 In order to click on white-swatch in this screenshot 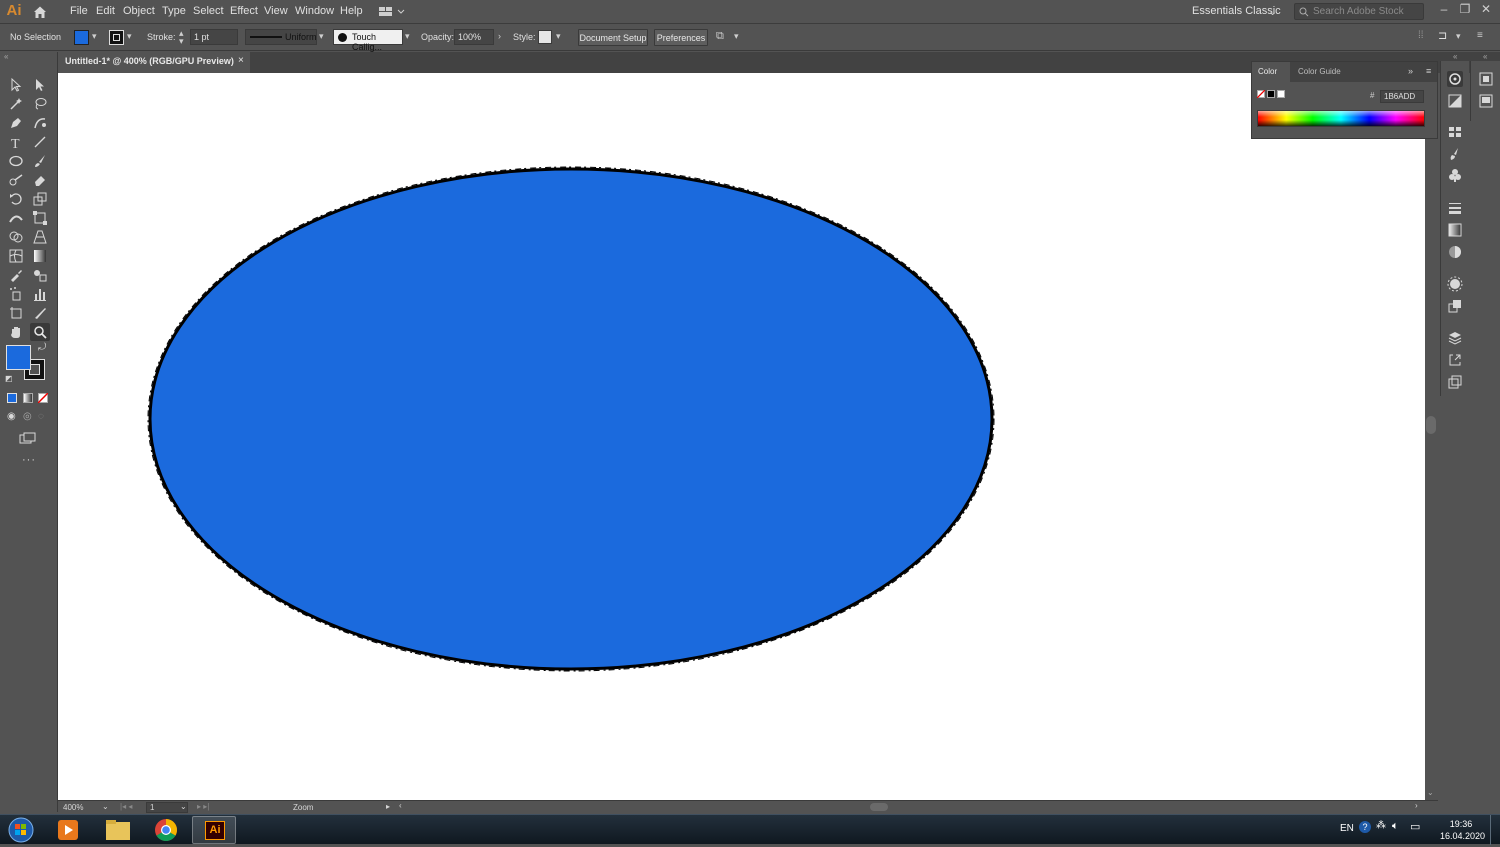, I will do `click(1281, 94)`.